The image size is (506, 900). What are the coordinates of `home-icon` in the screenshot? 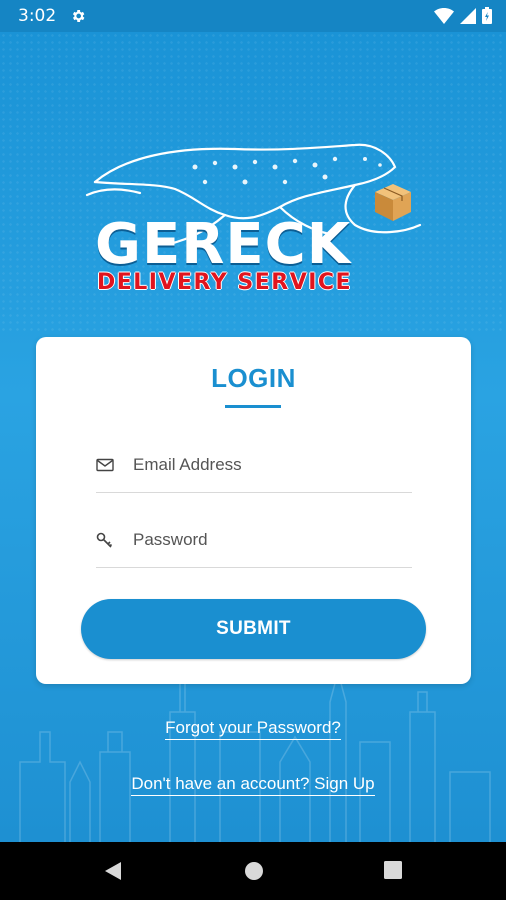 It's located at (254, 871).